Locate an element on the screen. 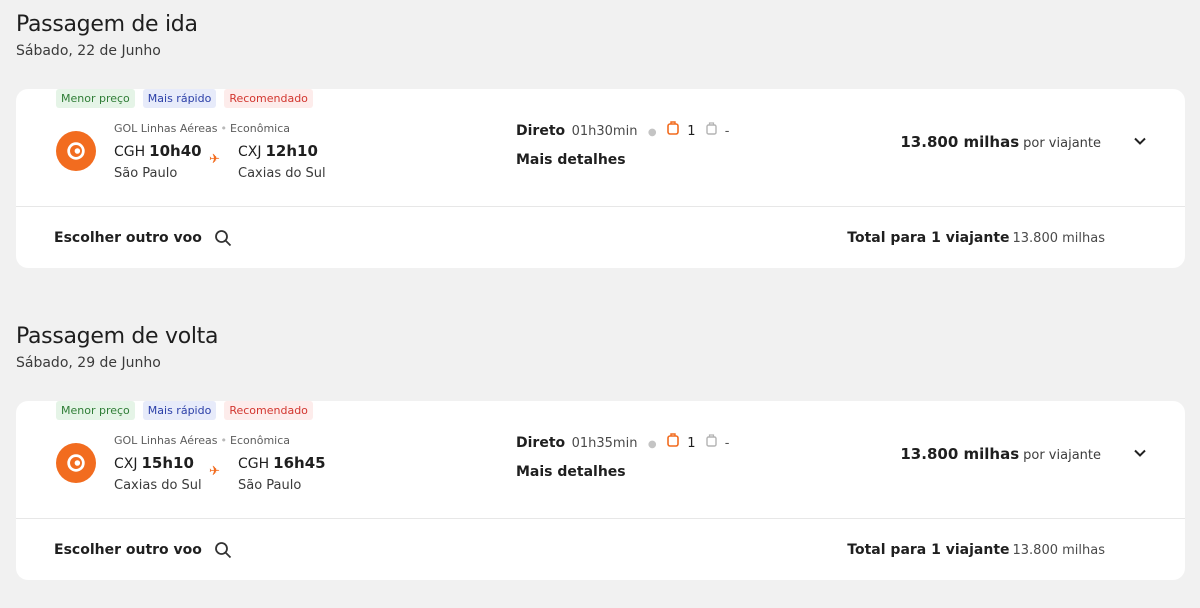 Image resolution: width=1200 pixels, height=608 pixels. flight-summary: Direto 01h35min ● 1 - is located at coordinates (623, 442).